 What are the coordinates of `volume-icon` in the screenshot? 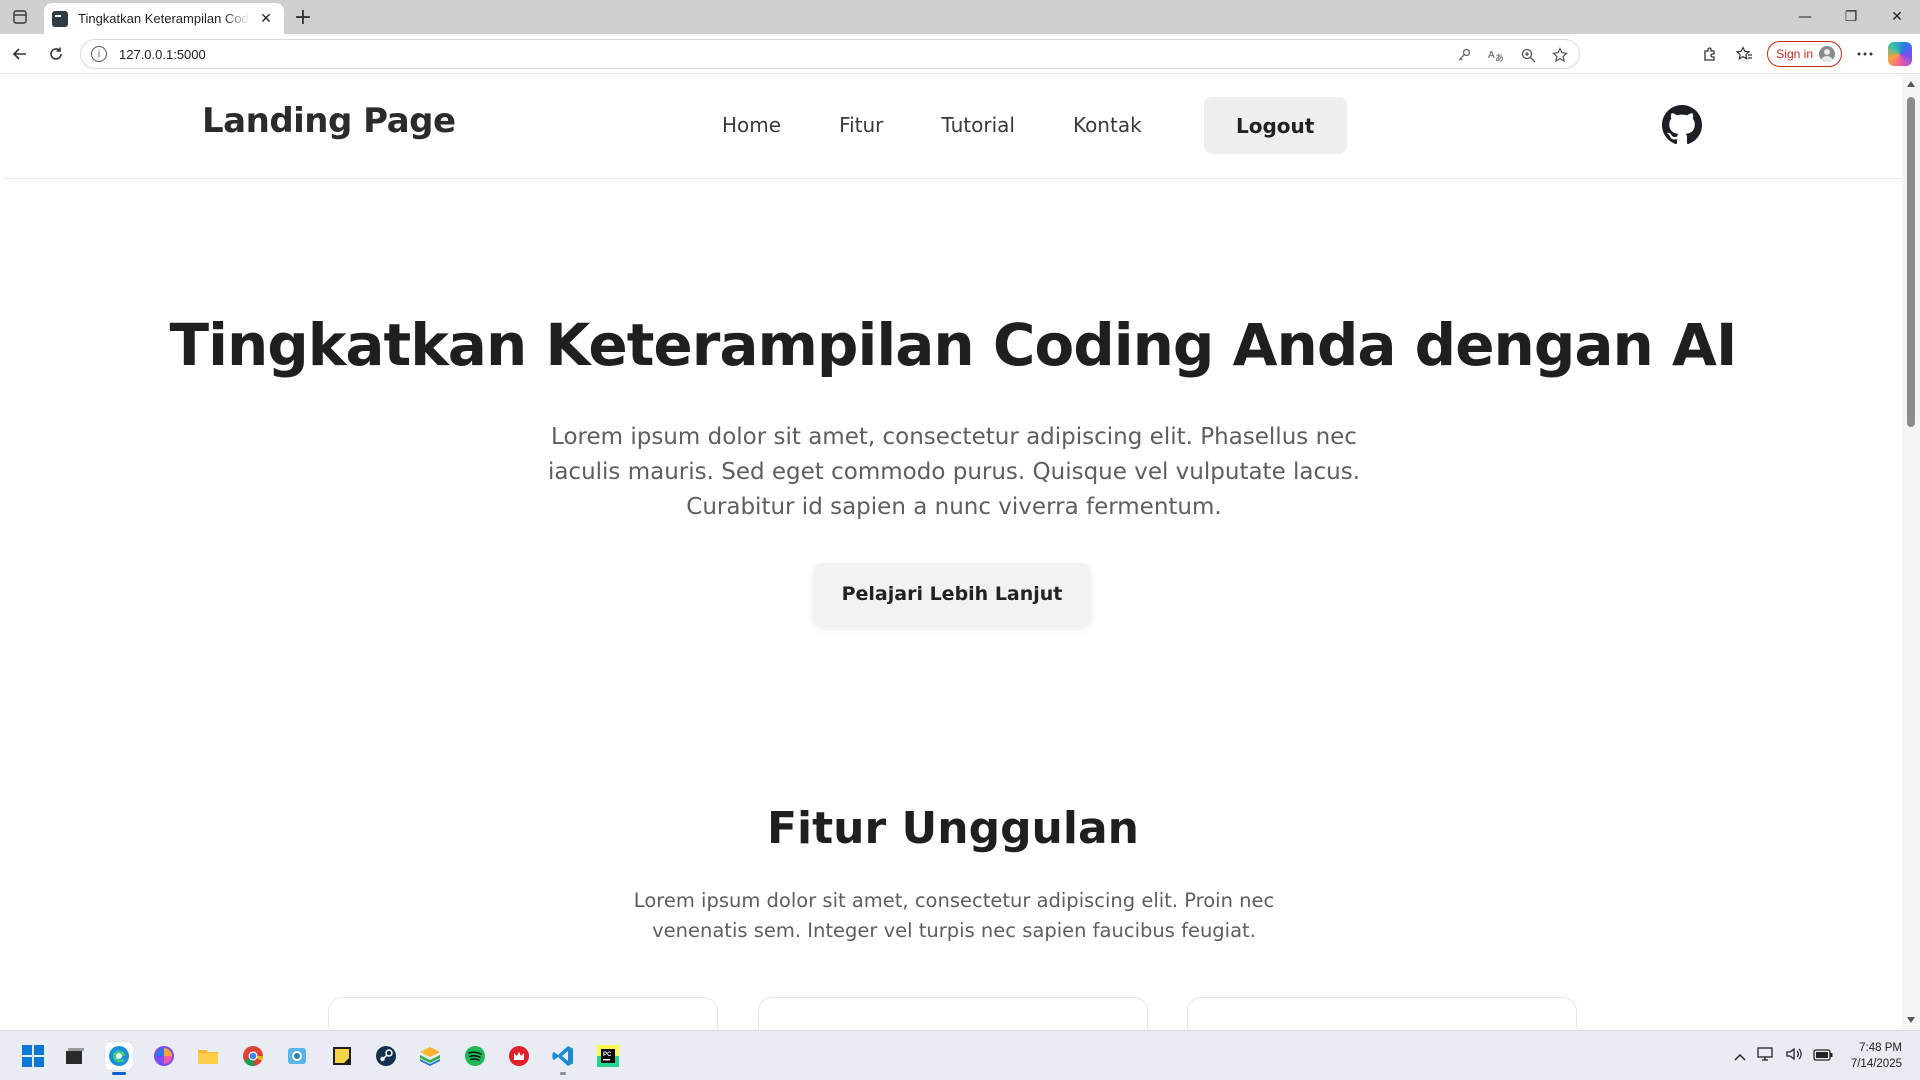 It's located at (1794, 1056).